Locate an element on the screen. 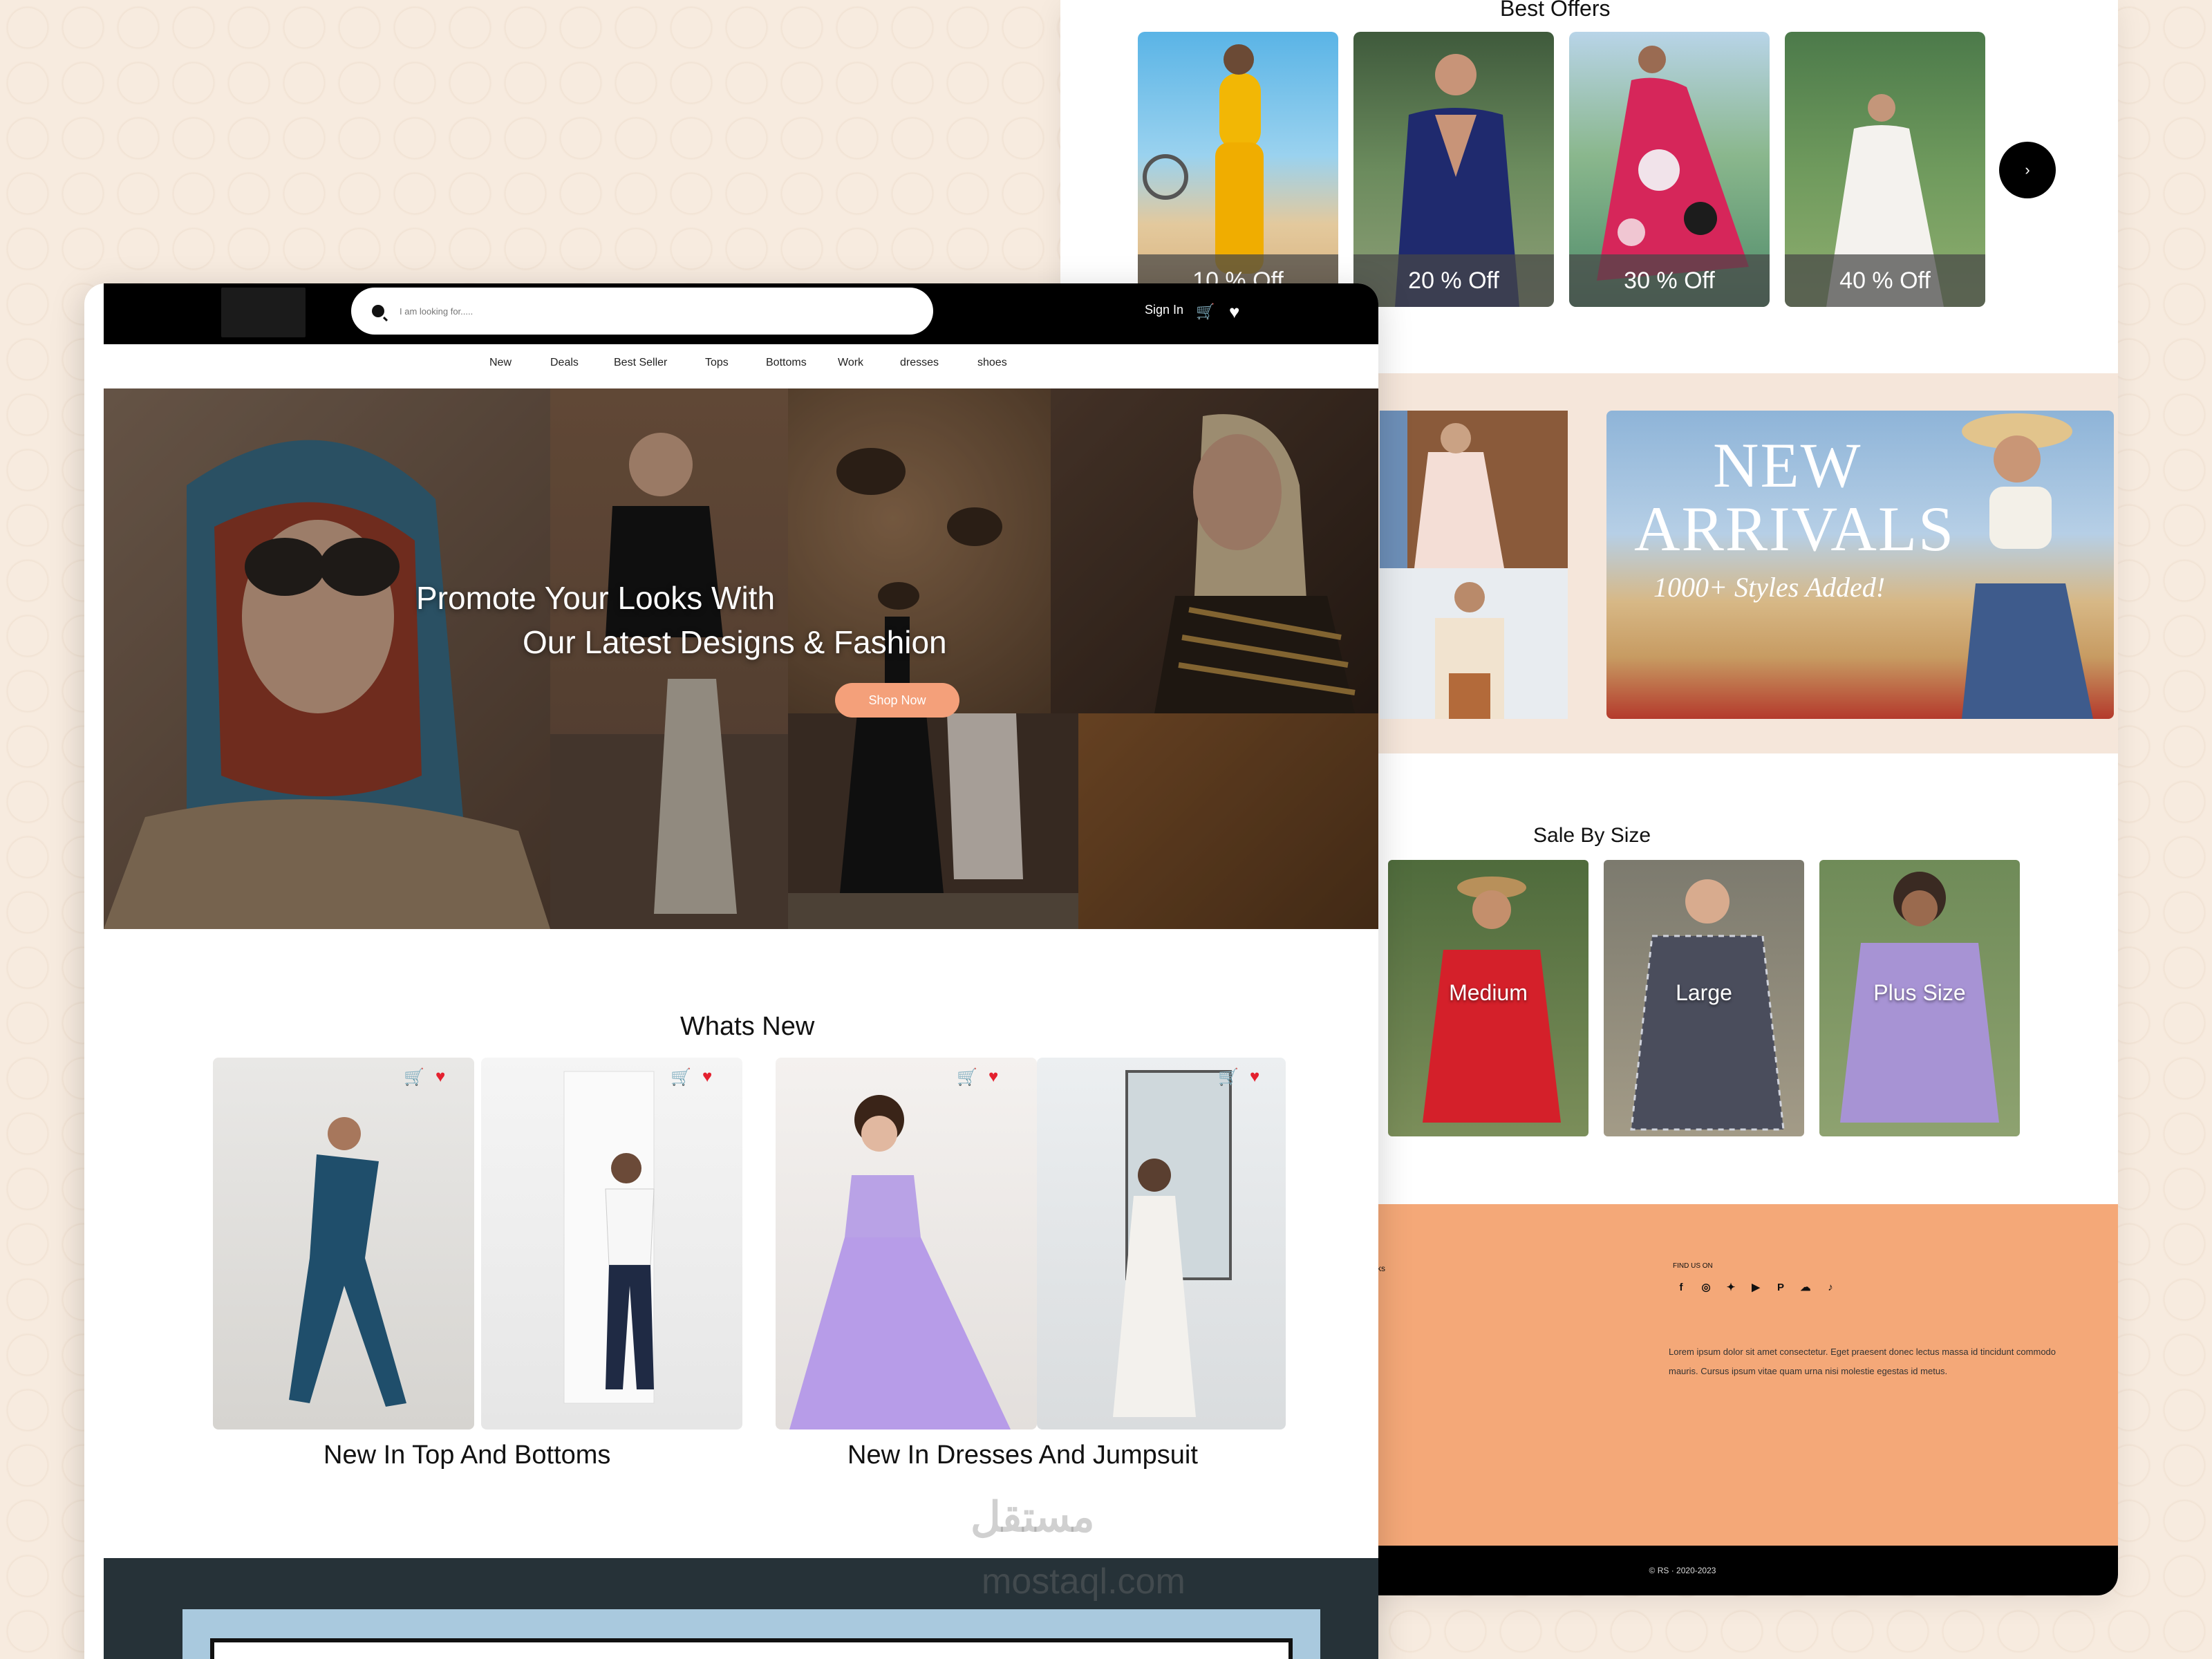 The width and height of the screenshot is (2212, 1659). nav-item-dresses: dresses is located at coordinates (920, 363).